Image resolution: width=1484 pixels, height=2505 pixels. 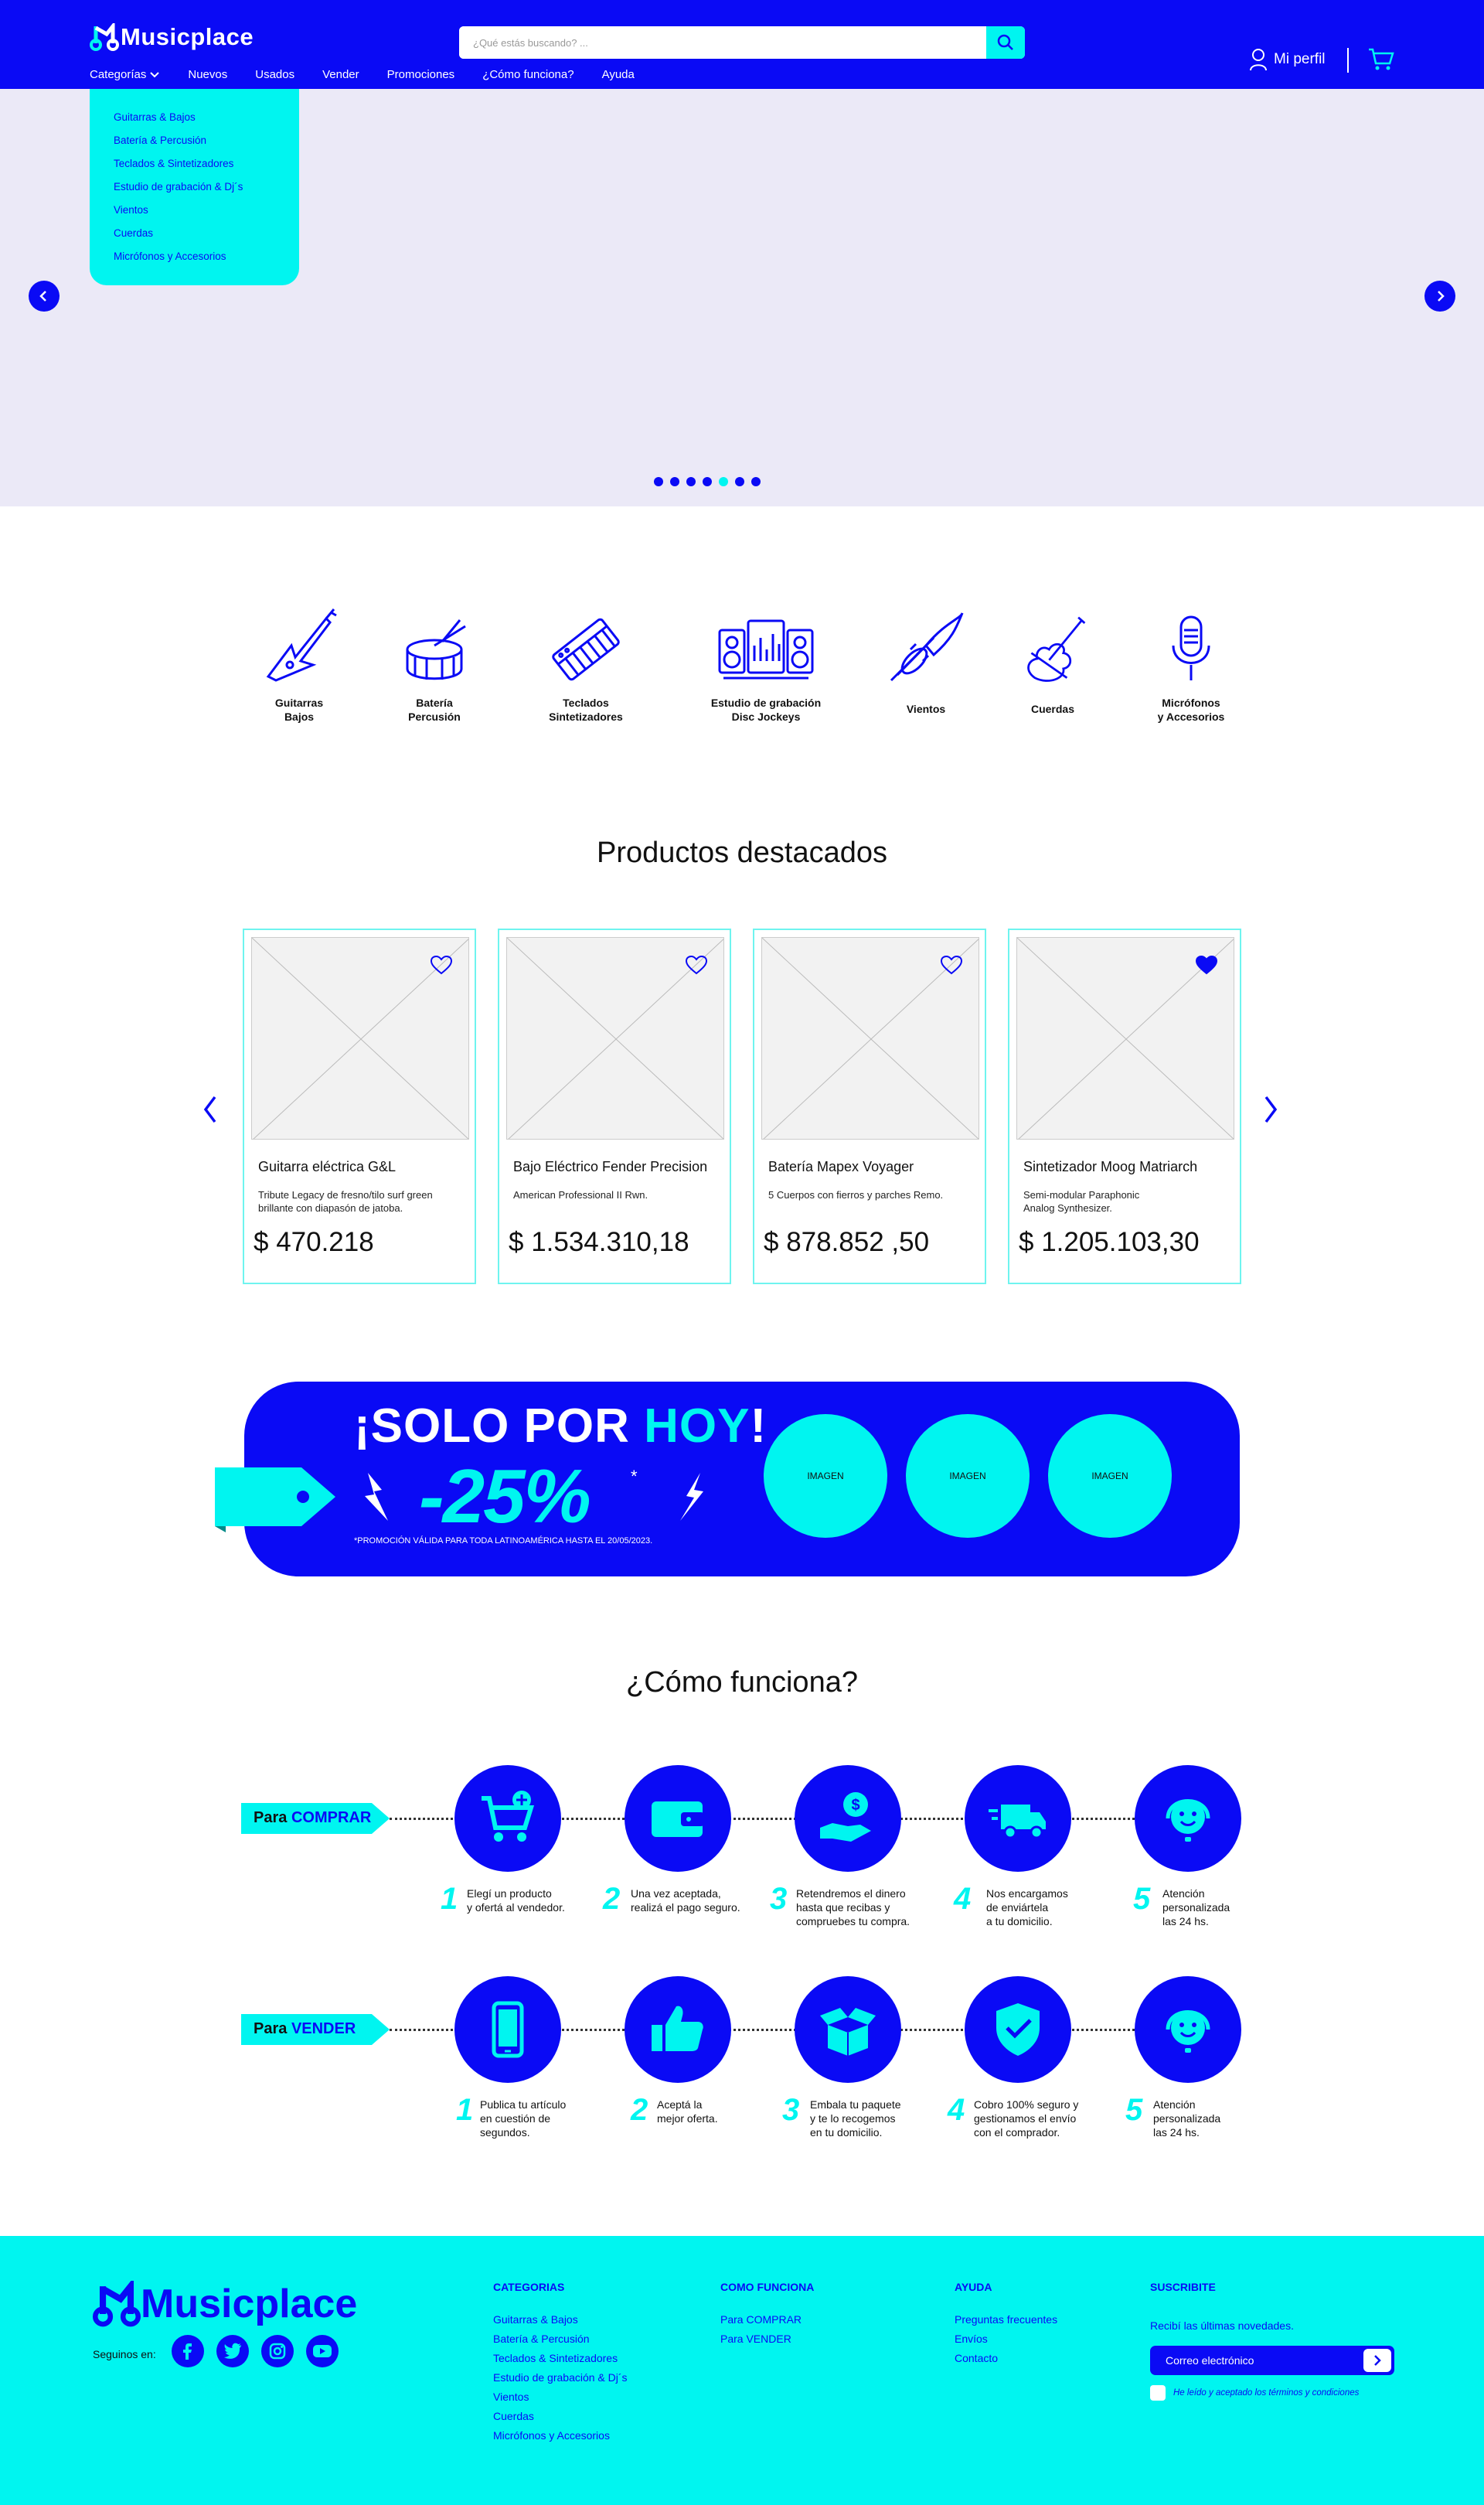 What do you see at coordinates (560, 2381) in the screenshot?
I see `footer-link: Estudio de grabación & Dj´s` at bounding box center [560, 2381].